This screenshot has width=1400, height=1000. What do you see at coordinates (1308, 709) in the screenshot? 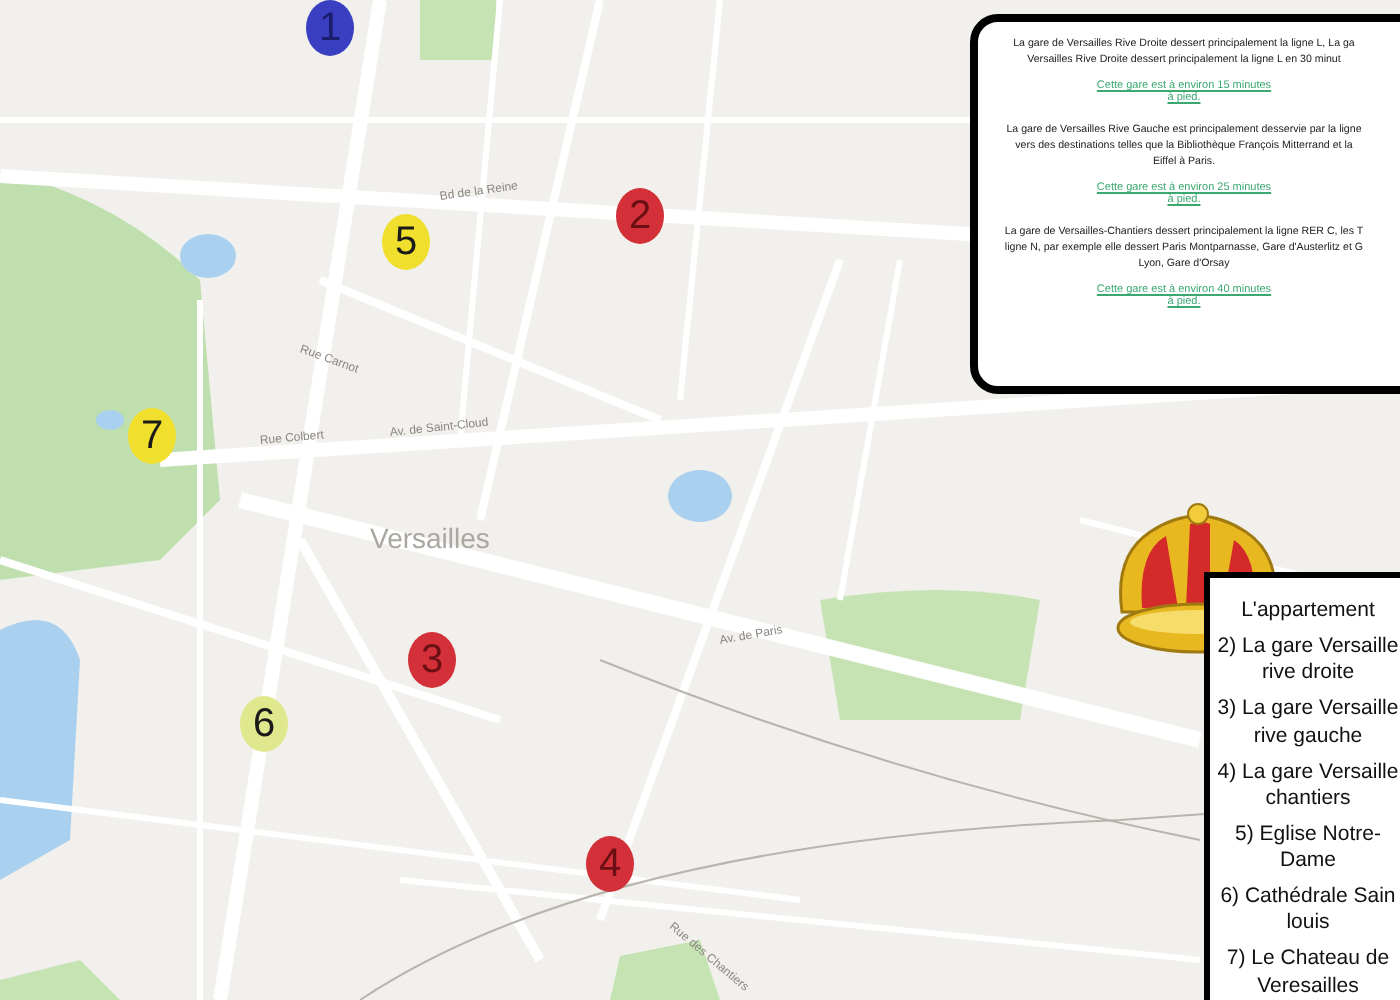
I see `legend-entry-line: 3) La gare Versaille` at bounding box center [1308, 709].